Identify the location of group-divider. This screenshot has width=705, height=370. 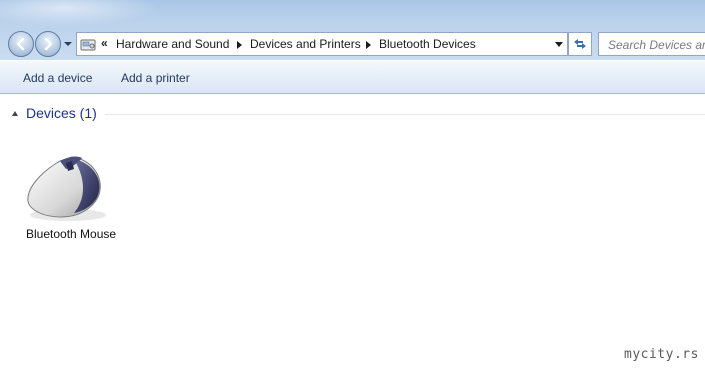
(405, 114).